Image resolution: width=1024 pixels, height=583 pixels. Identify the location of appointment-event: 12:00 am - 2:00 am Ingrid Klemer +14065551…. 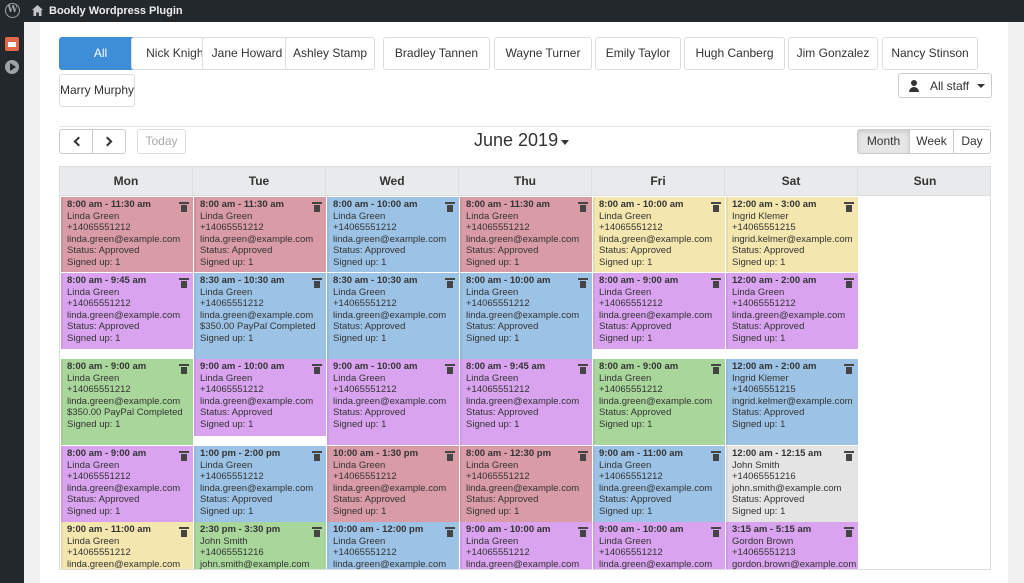
(792, 402).